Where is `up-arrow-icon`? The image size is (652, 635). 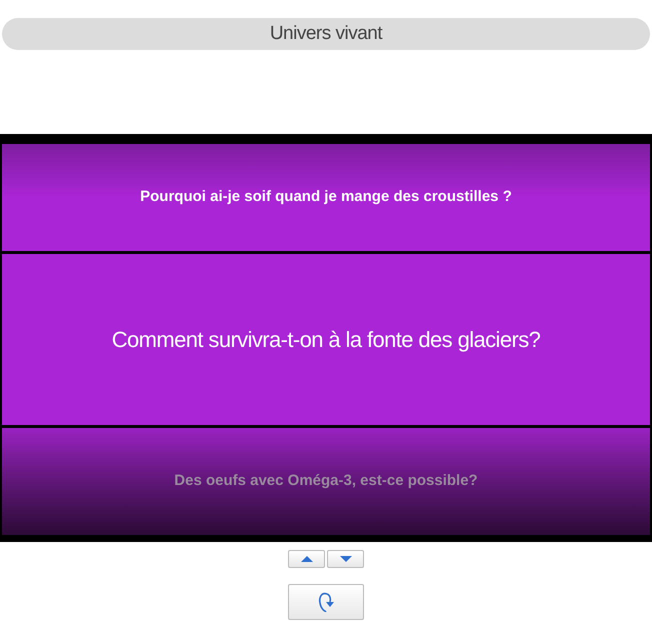
up-arrow-icon is located at coordinates (306, 559).